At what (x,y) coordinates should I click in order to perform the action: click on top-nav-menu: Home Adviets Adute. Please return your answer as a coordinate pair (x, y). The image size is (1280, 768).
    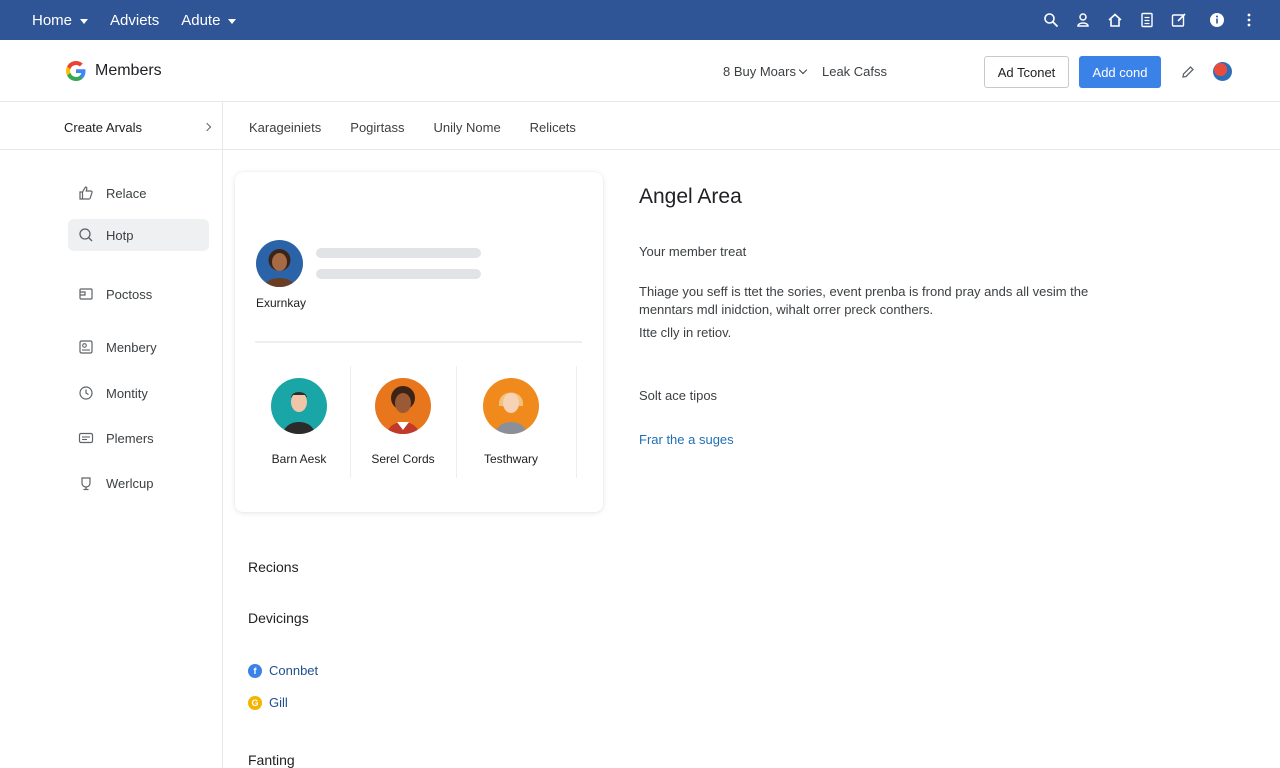
    Looking at the image, I should click on (118, 20).